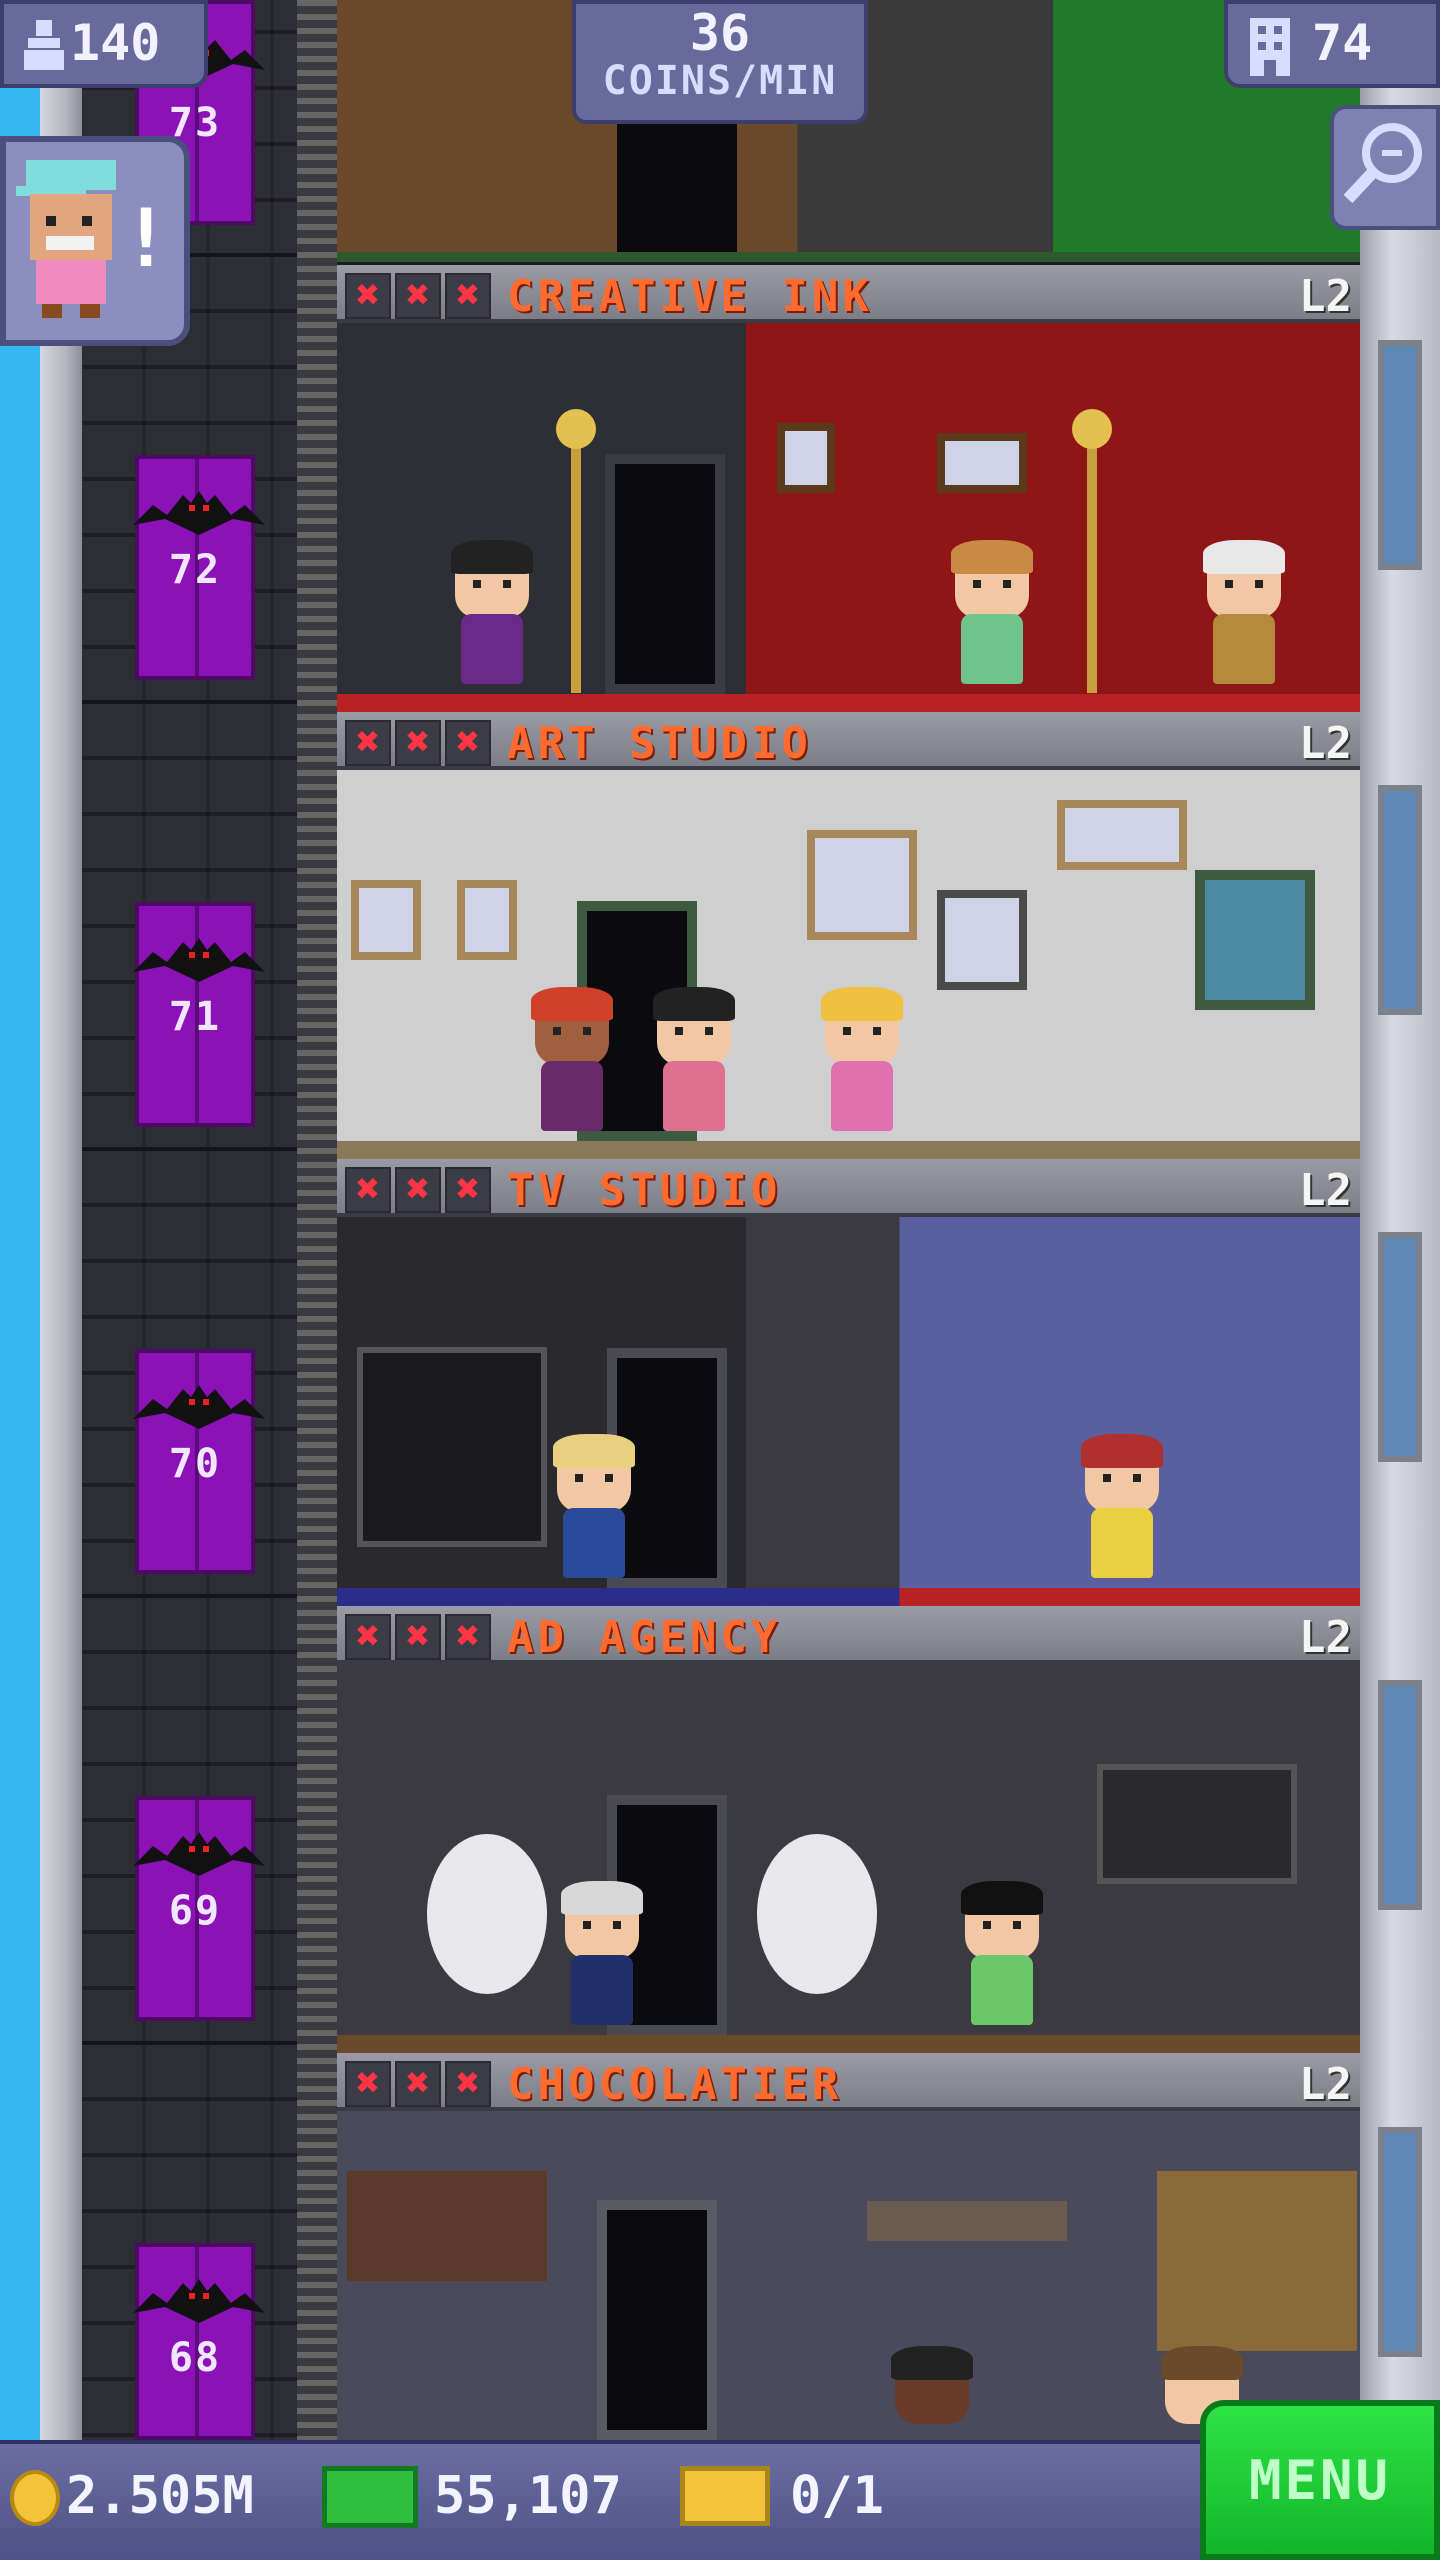  I want to click on floor-name: AD AGENCY, so click(644, 1637).